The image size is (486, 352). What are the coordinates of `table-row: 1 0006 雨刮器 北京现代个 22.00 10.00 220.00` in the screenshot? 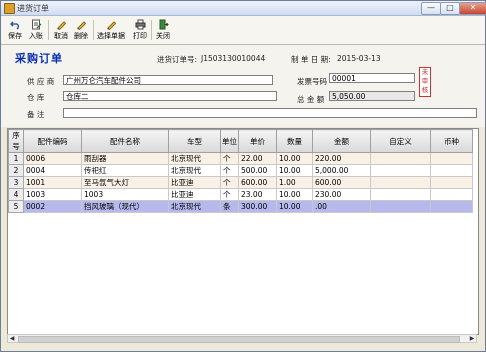 It's located at (240, 158).